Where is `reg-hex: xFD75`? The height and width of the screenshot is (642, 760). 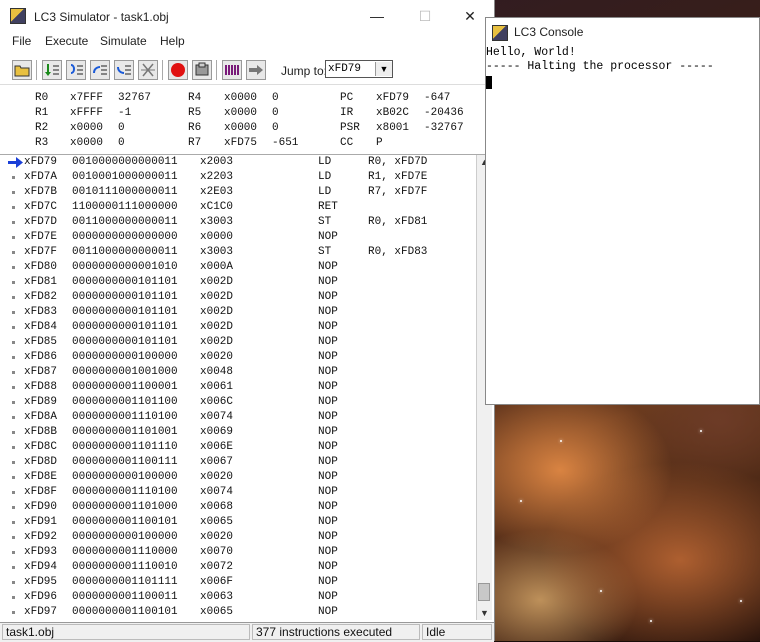 reg-hex: xFD75 is located at coordinates (240, 143).